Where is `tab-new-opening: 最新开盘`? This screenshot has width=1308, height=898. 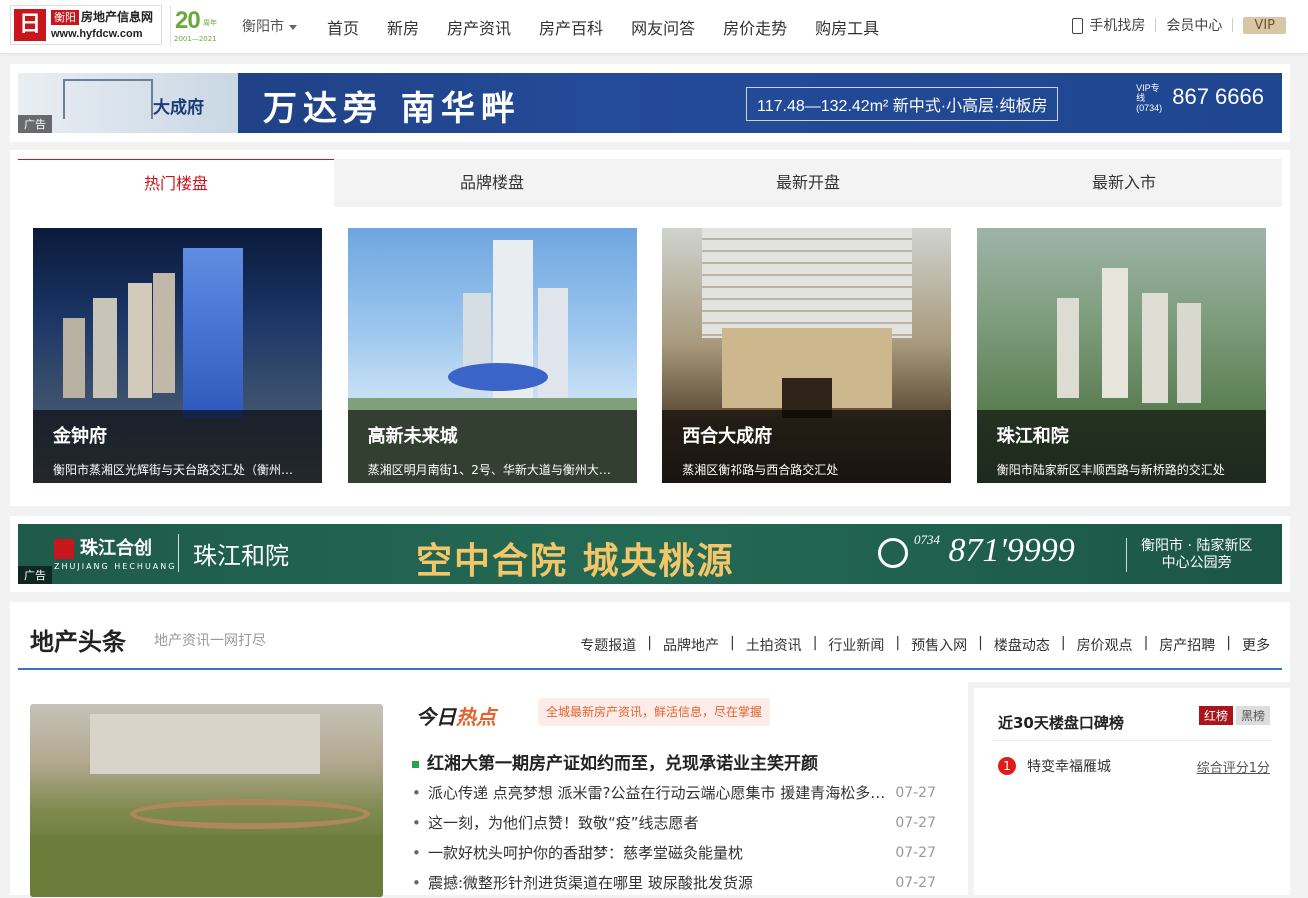
tab-new-opening: 最新开盘 is located at coordinates (808, 183).